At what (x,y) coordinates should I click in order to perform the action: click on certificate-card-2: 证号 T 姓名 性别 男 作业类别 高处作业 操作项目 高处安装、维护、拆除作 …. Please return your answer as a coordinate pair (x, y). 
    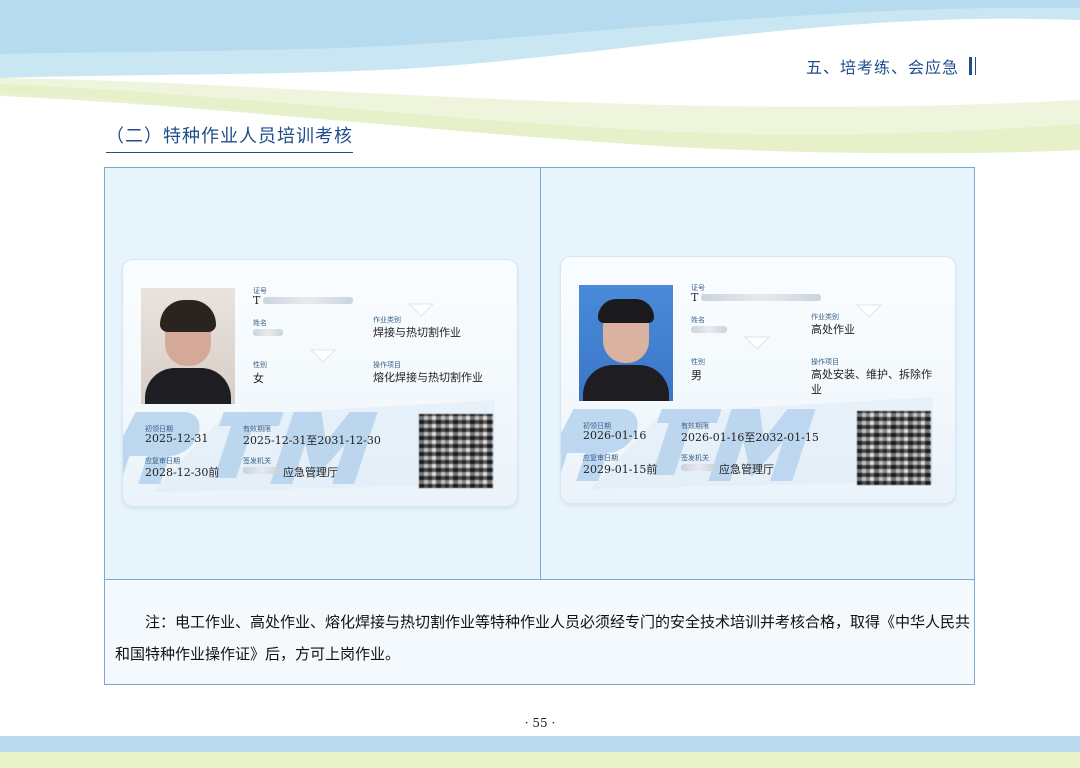
    Looking at the image, I should click on (758, 380).